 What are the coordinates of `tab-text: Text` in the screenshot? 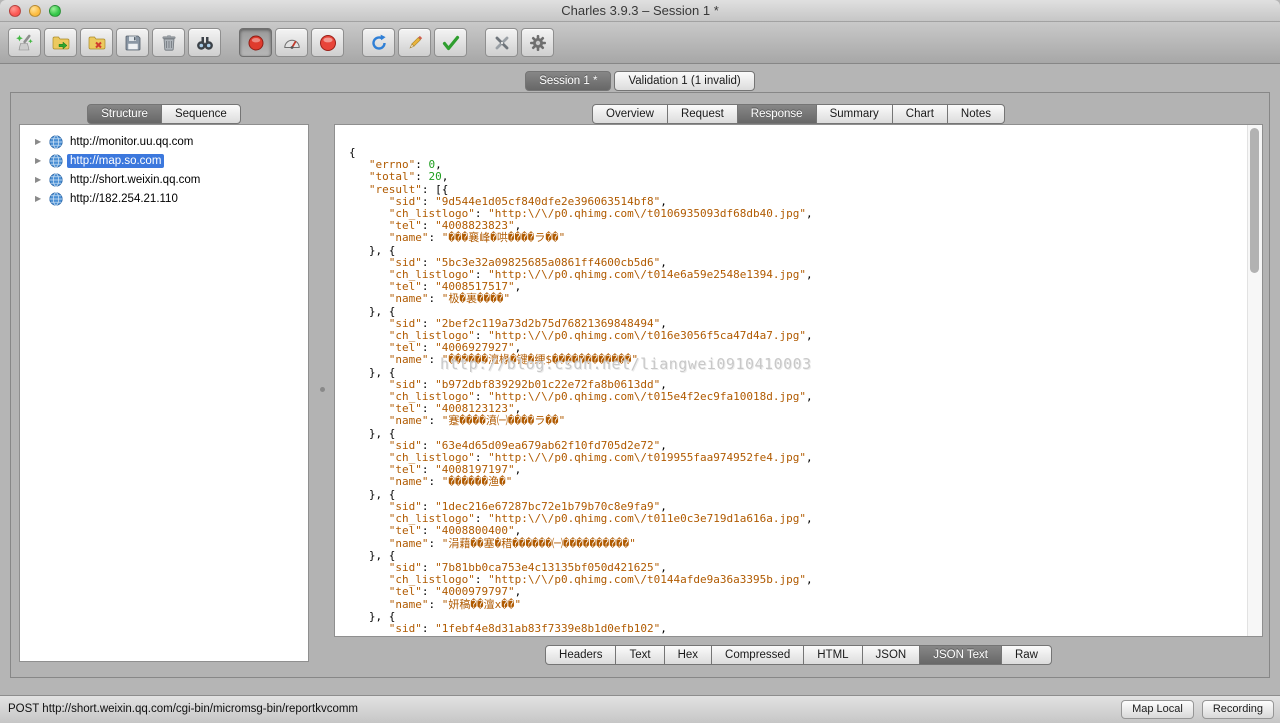 It's located at (640, 655).